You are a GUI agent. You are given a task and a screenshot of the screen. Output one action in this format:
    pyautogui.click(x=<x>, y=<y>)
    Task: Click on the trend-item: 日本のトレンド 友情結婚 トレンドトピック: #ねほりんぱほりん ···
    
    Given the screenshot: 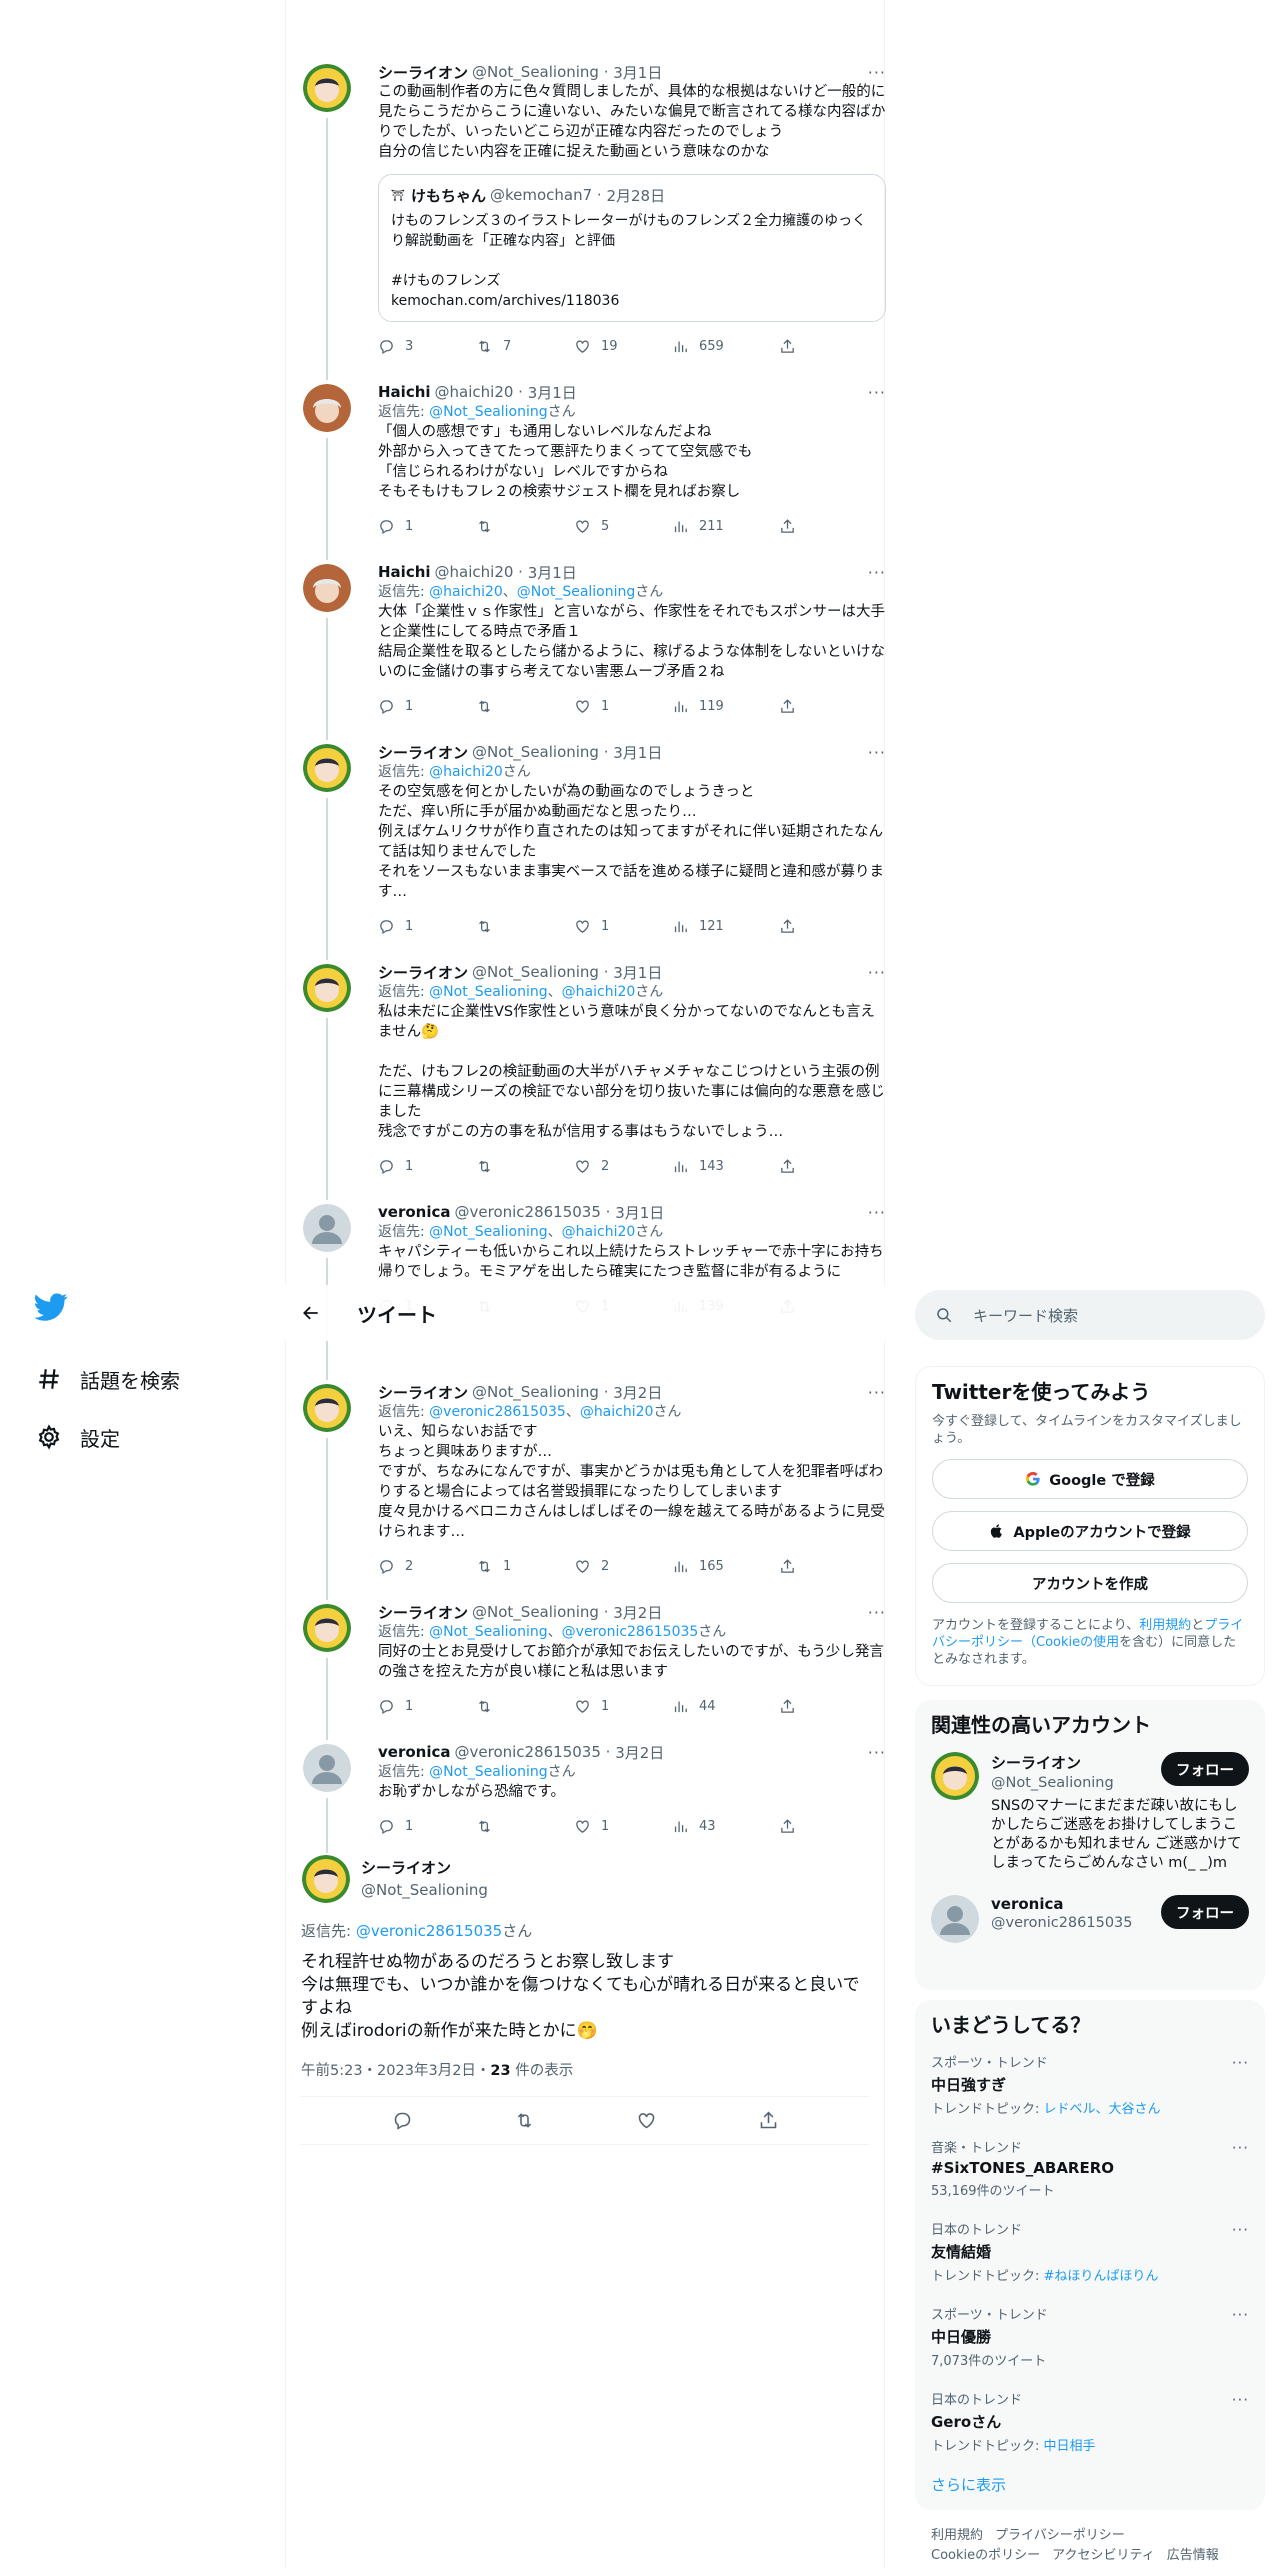 What is the action you would take?
    pyautogui.click(x=1090, y=2251)
    